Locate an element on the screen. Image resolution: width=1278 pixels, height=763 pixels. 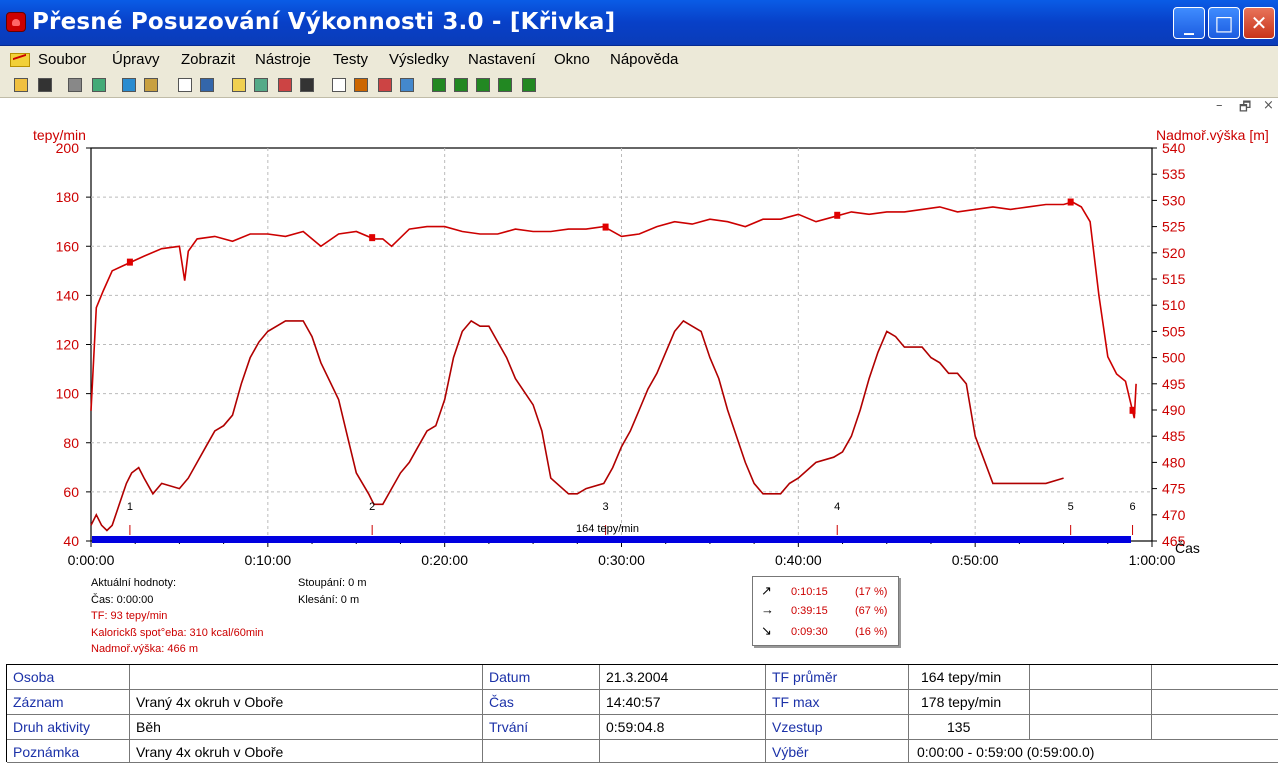
druh-label: Druh aktivity is located at coordinates (68, 727).